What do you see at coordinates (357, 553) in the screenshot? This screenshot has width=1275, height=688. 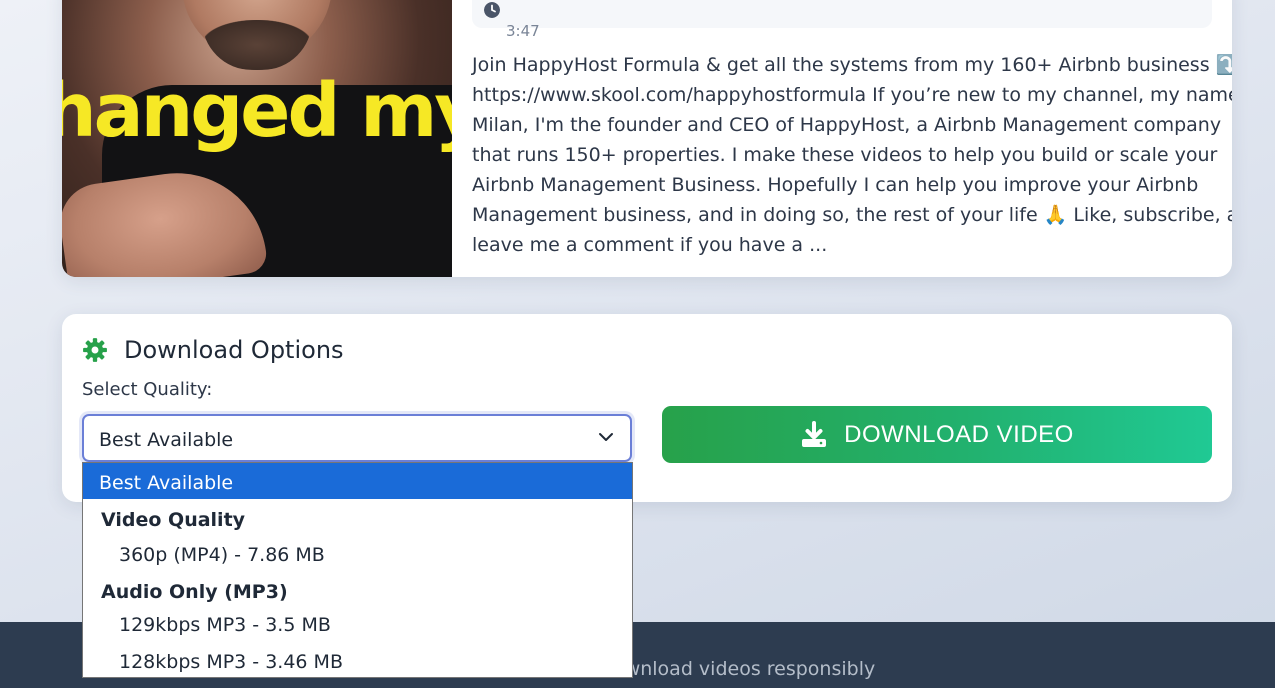 I see `dropdown-option-360p: 360p (MP4) - 7.86 MB` at bounding box center [357, 553].